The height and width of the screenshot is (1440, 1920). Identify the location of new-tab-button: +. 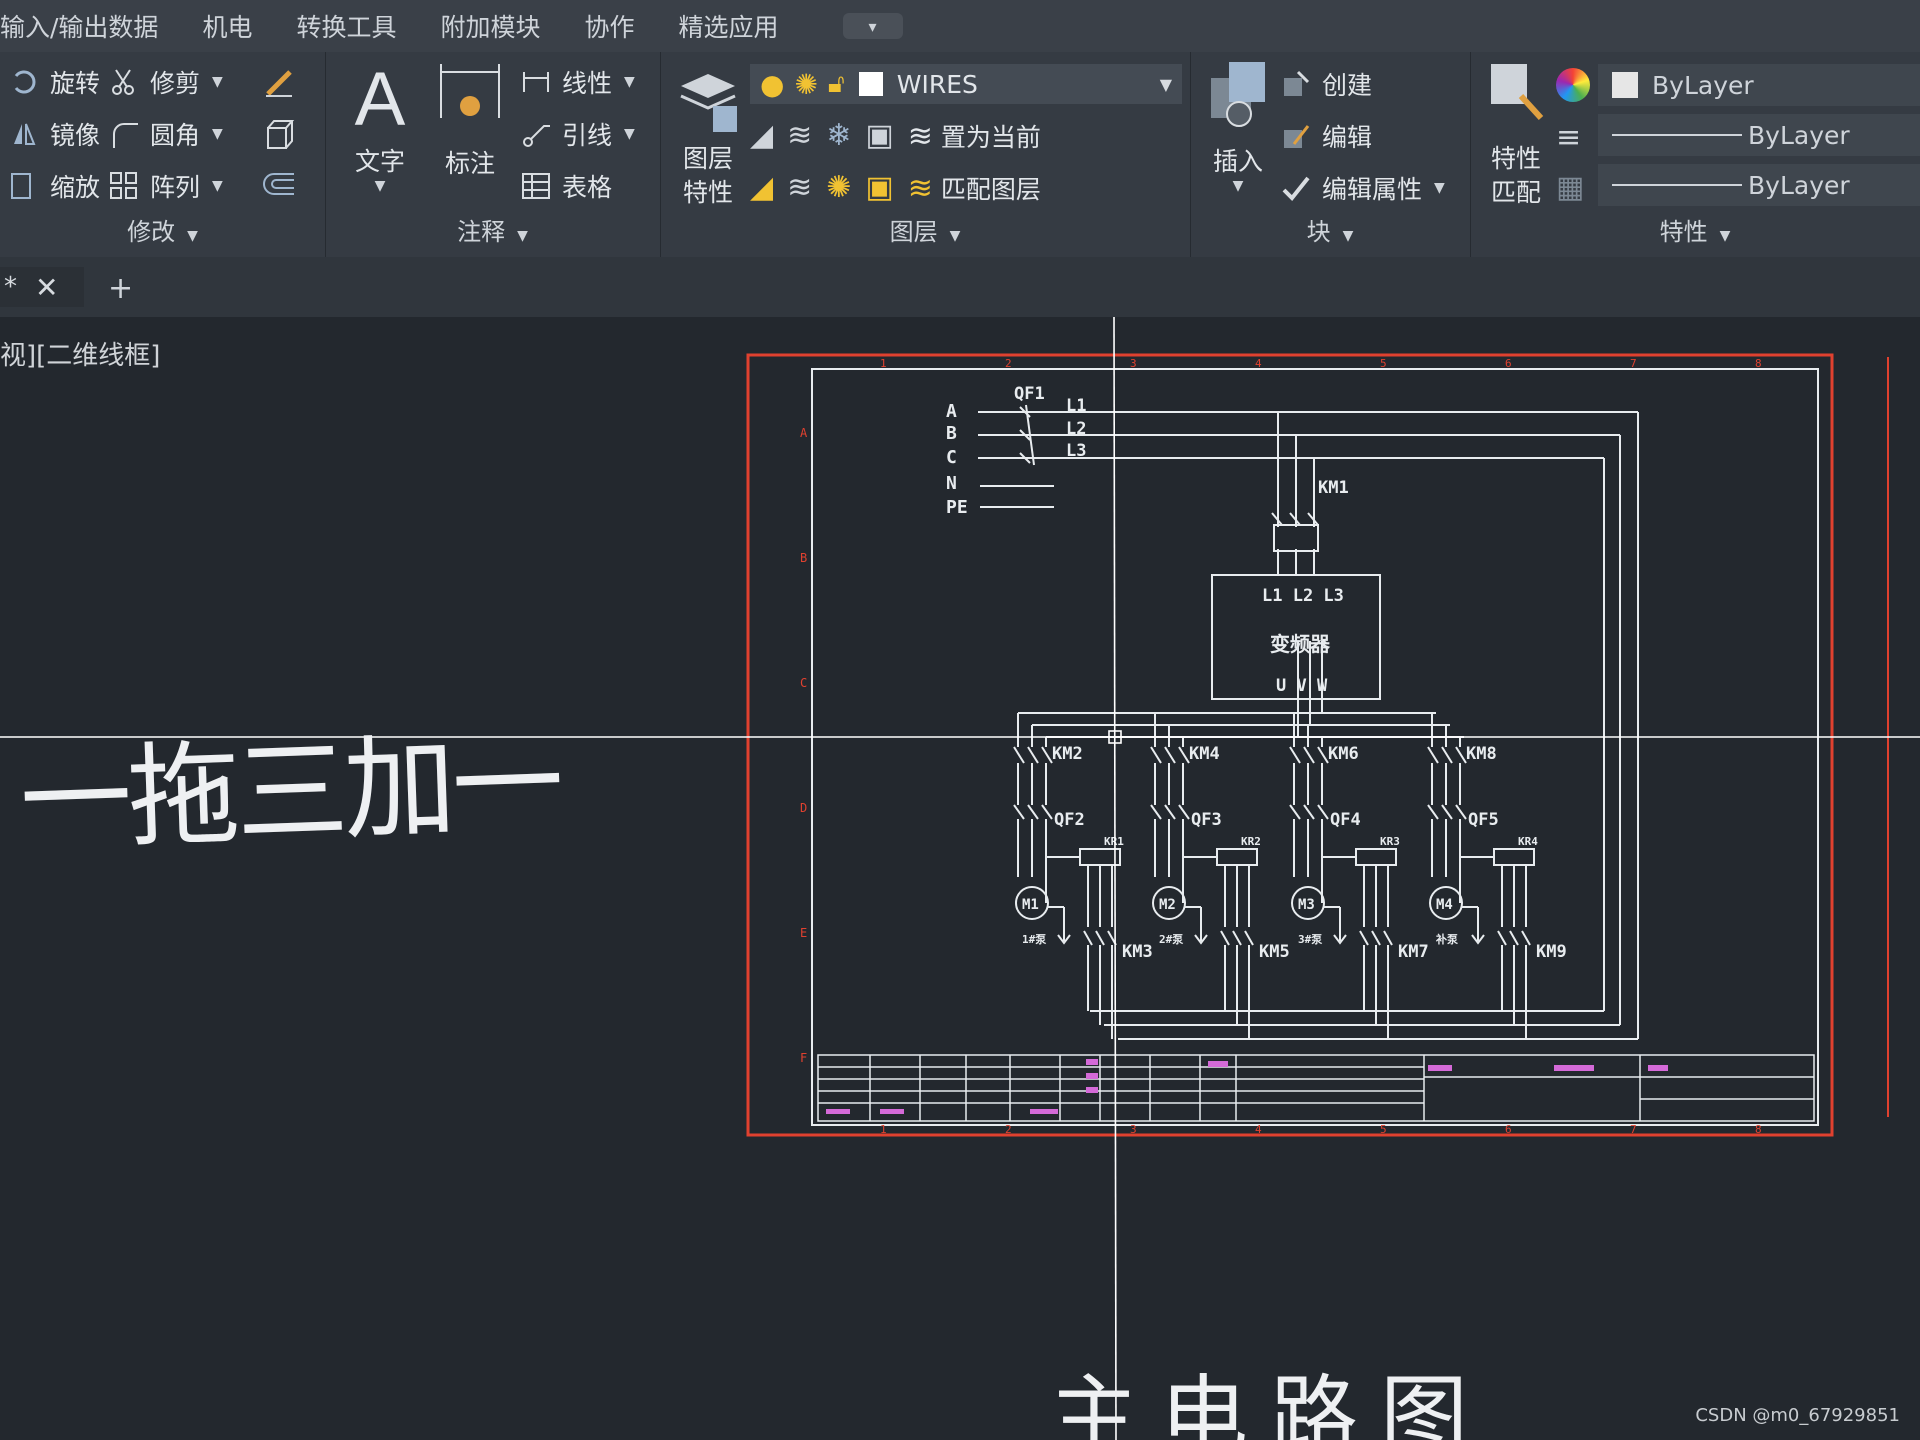
(120, 288).